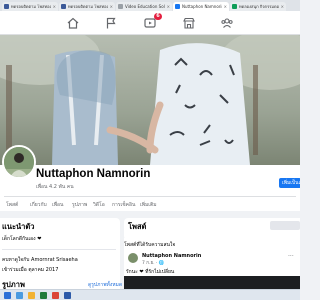  Describe the element at coordinates (18, 226) in the screenshot. I see `intro-title: แนะนำตัว` at that location.